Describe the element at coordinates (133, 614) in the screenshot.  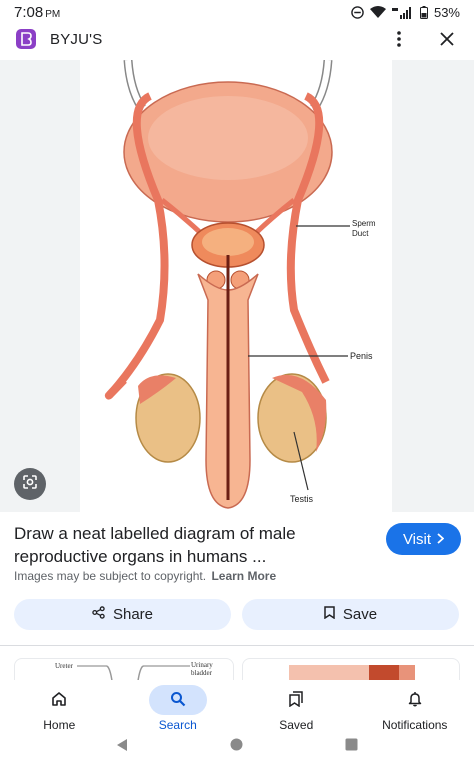
I see `share-label: Share` at that location.